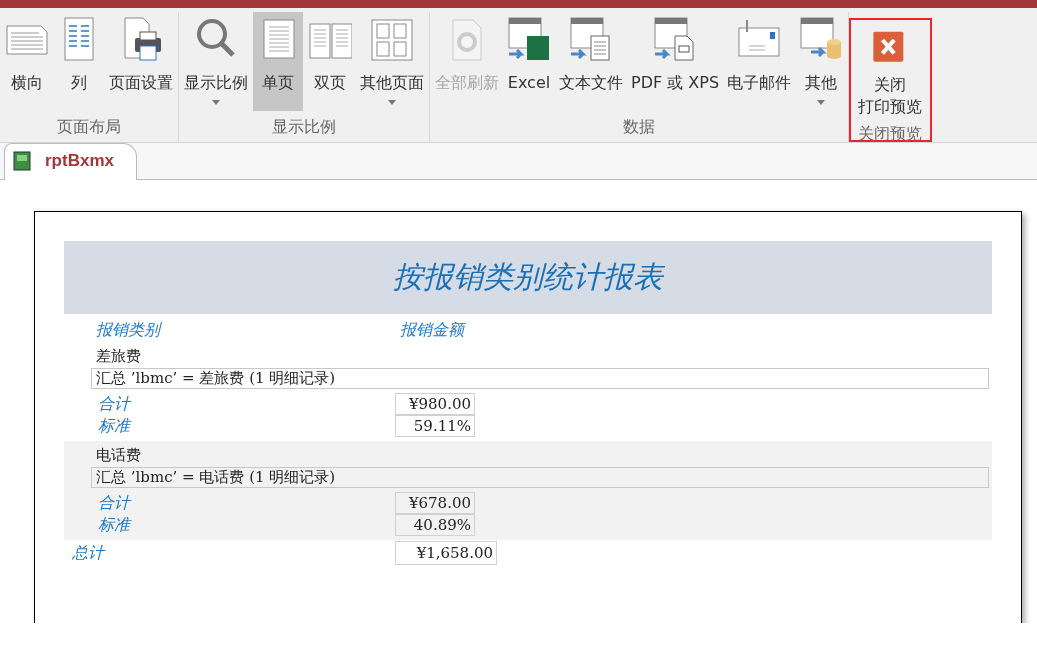  I want to click on summary-field: 汇总 ’lbmc’ = 电话费 (1 明细记录), so click(540, 477).